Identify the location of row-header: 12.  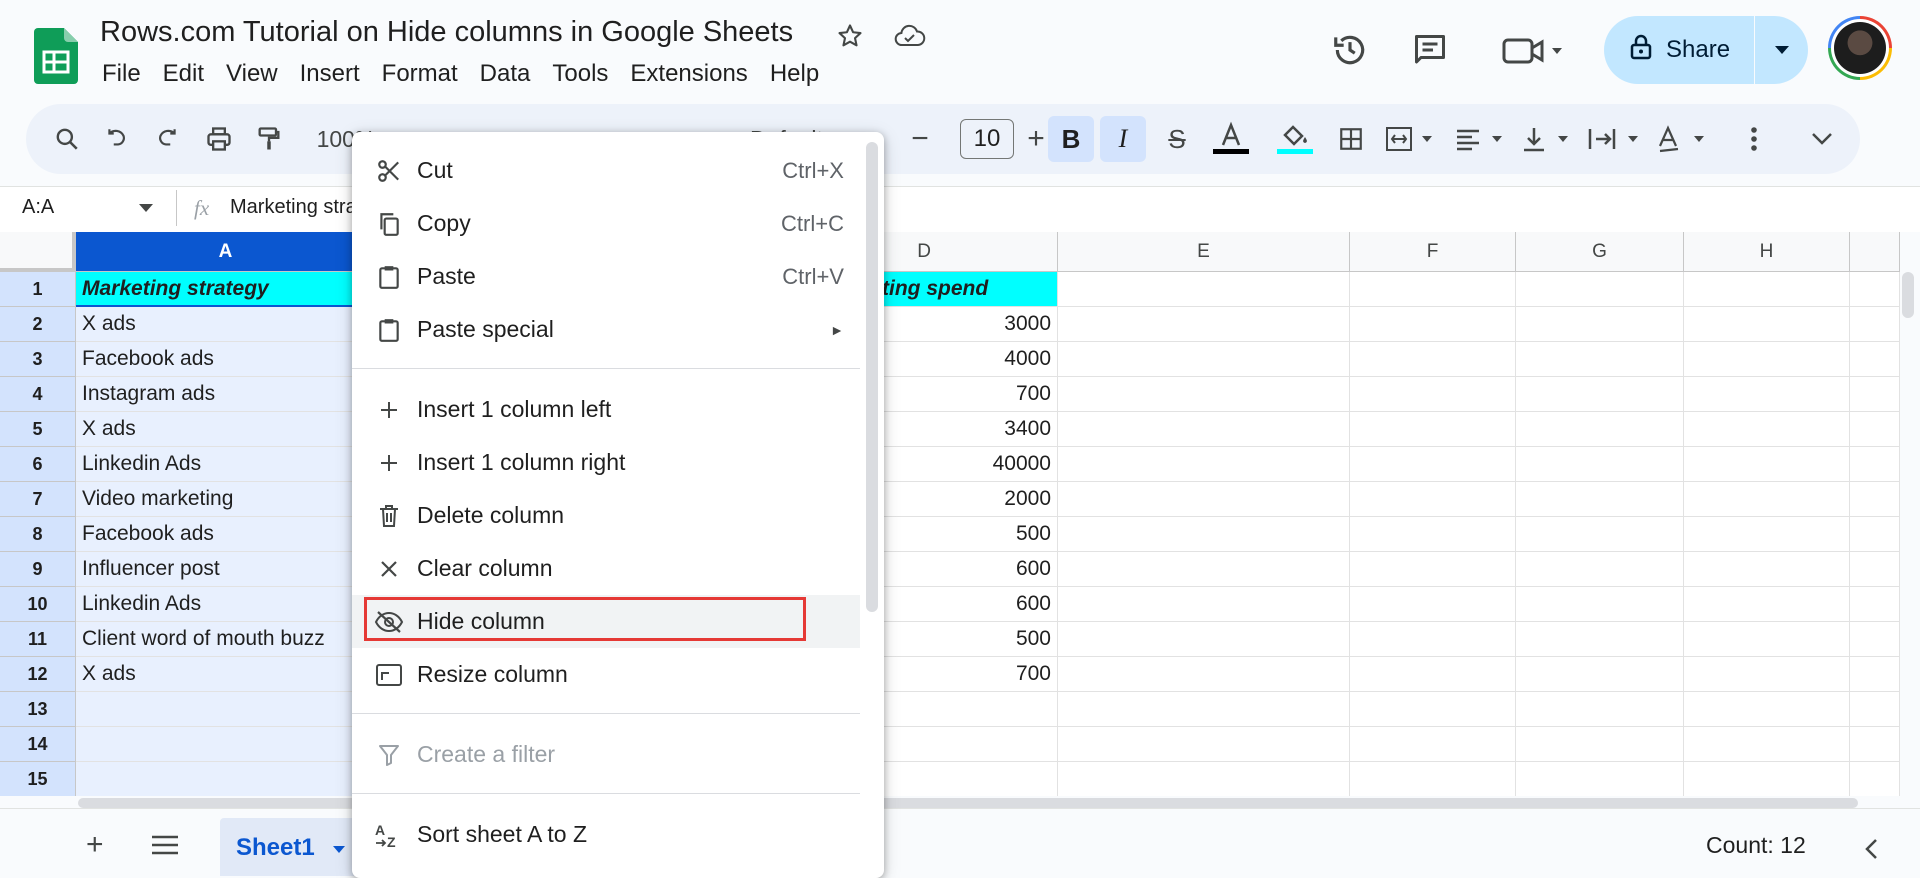
(38, 674).